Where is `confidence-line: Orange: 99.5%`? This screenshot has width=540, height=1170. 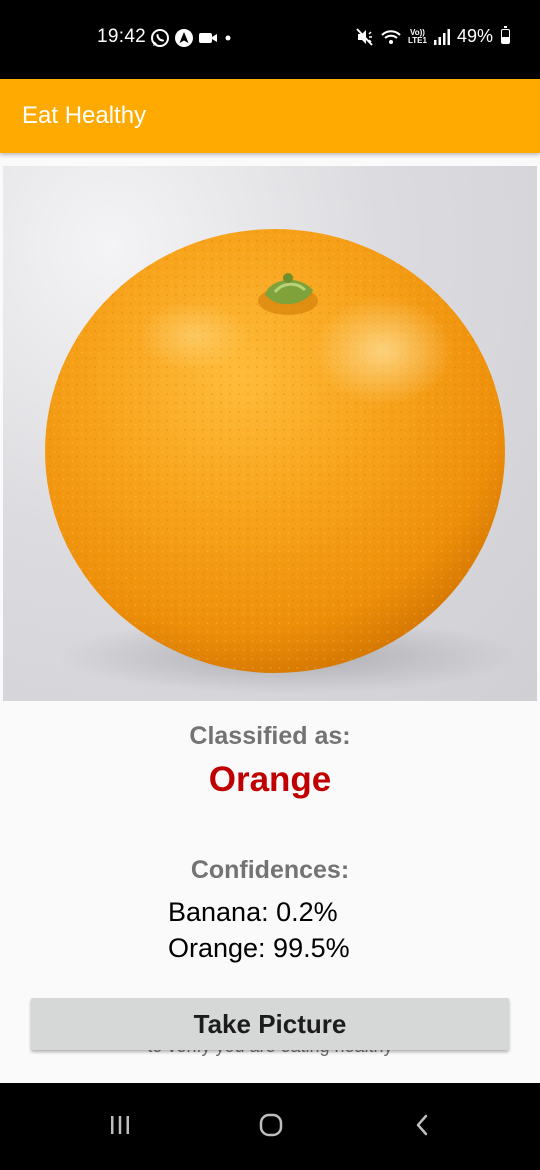
confidence-line: Orange: 99.5% is located at coordinates (259, 948).